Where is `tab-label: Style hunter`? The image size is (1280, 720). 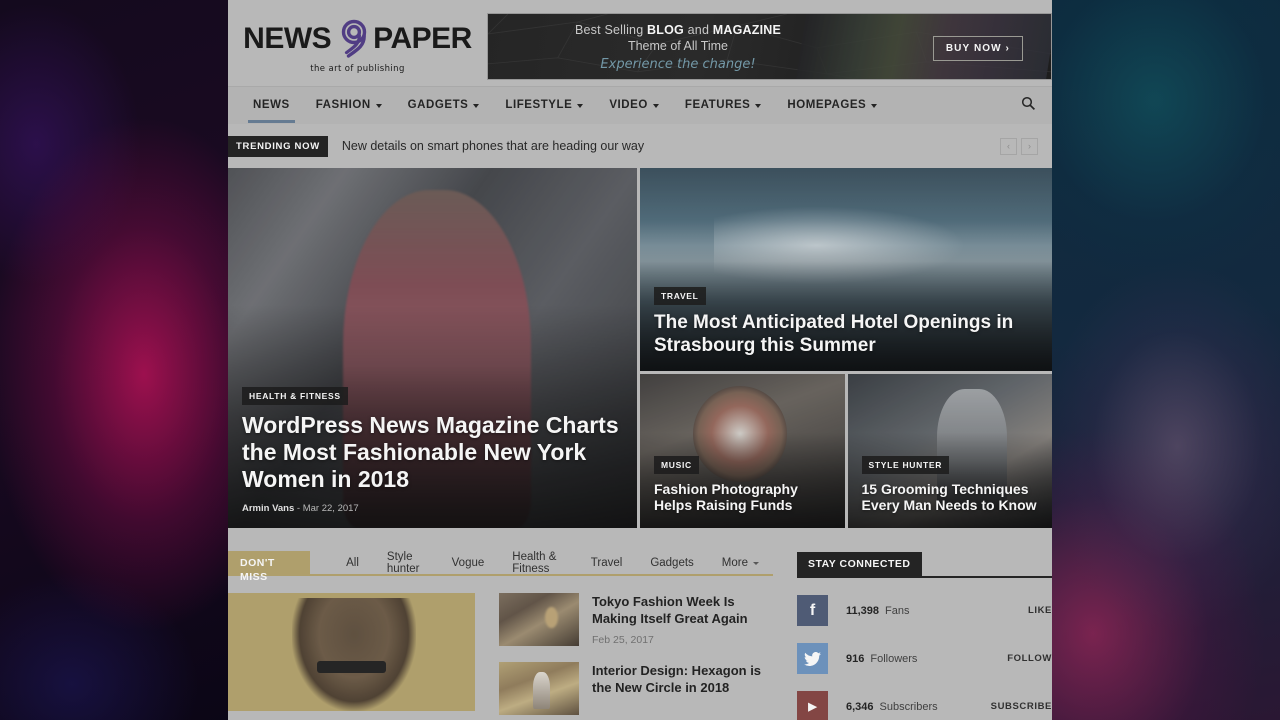
tab-label: Style hunter is located at coordinates (403, 563).